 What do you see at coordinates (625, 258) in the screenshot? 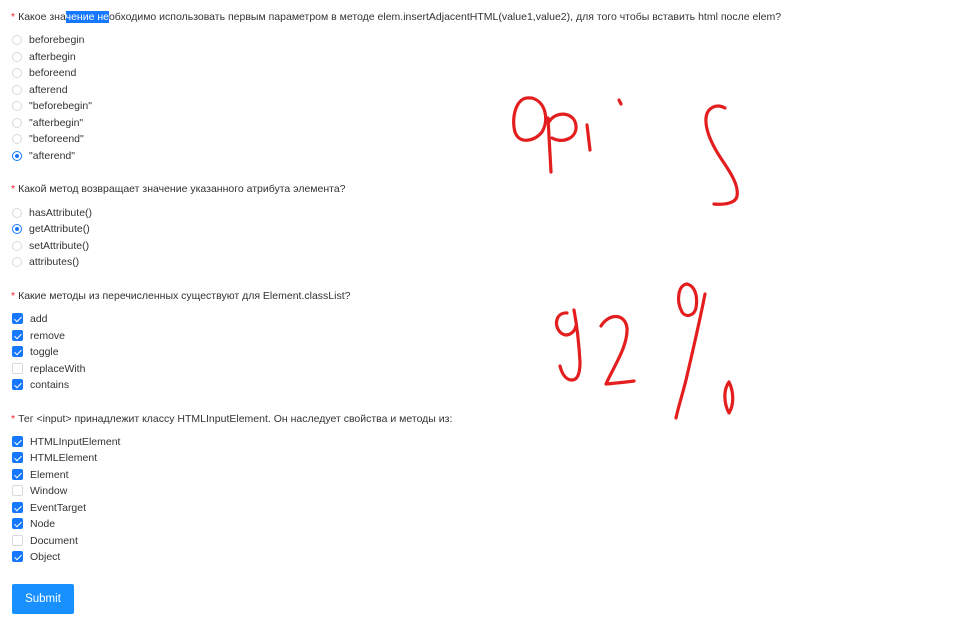
I see `handwritten-annotation` at bounding box center [625, 258].